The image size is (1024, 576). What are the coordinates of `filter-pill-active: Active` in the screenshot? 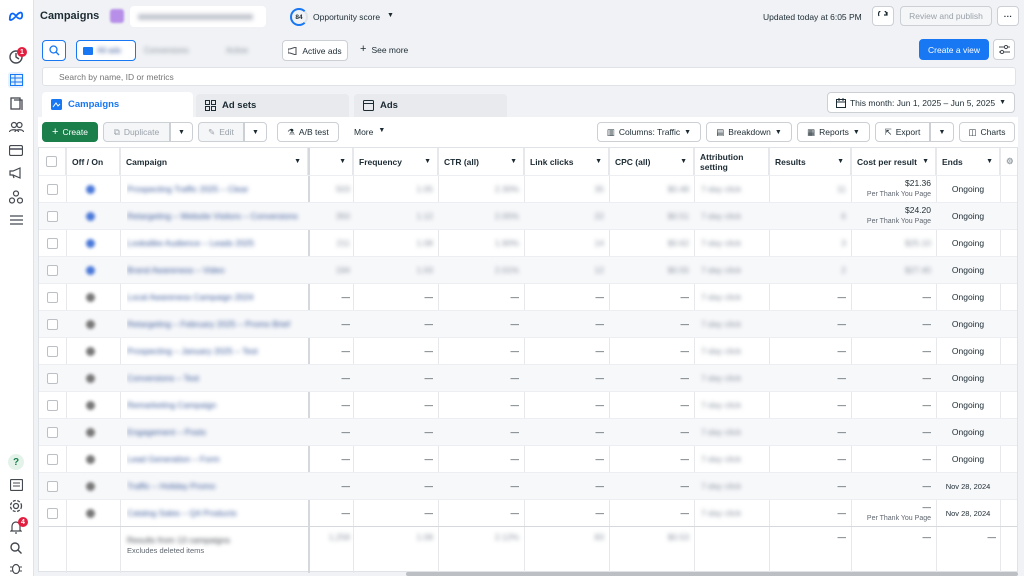 It's located at (237, 50).